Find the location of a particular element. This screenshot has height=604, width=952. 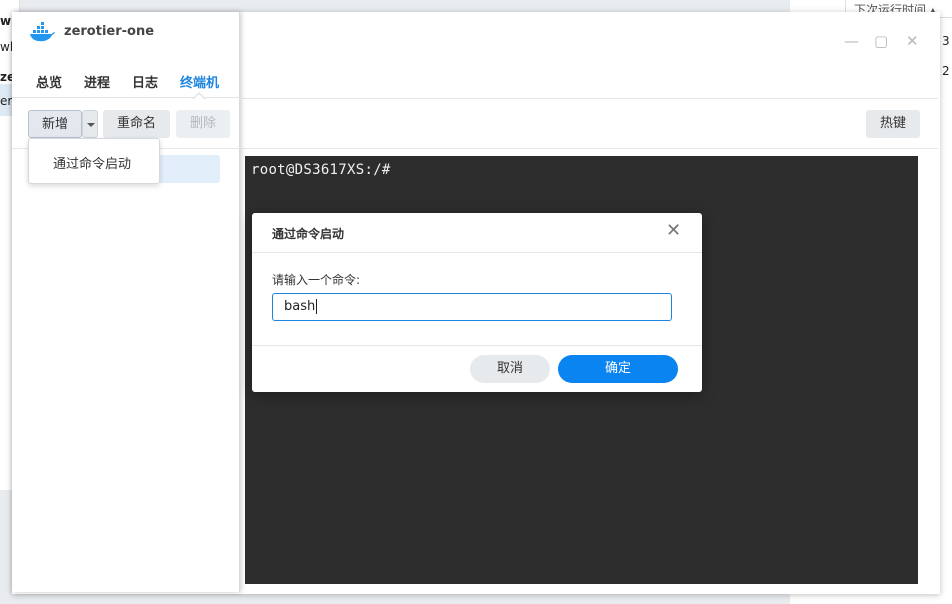

command-input-value: bash is located at coordinates (300, 306).